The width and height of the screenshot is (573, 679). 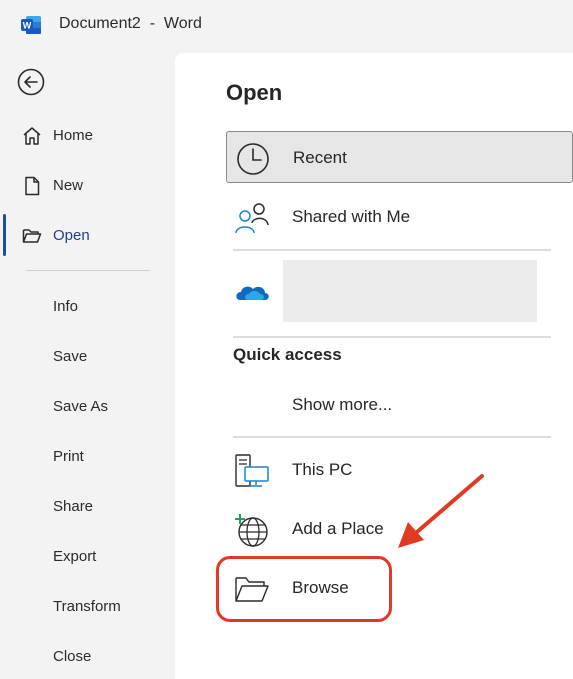 What do you see at coordinates (322, 469) in the screenshot?
I see `location-label: This PC` at bounding box center [322, 469].